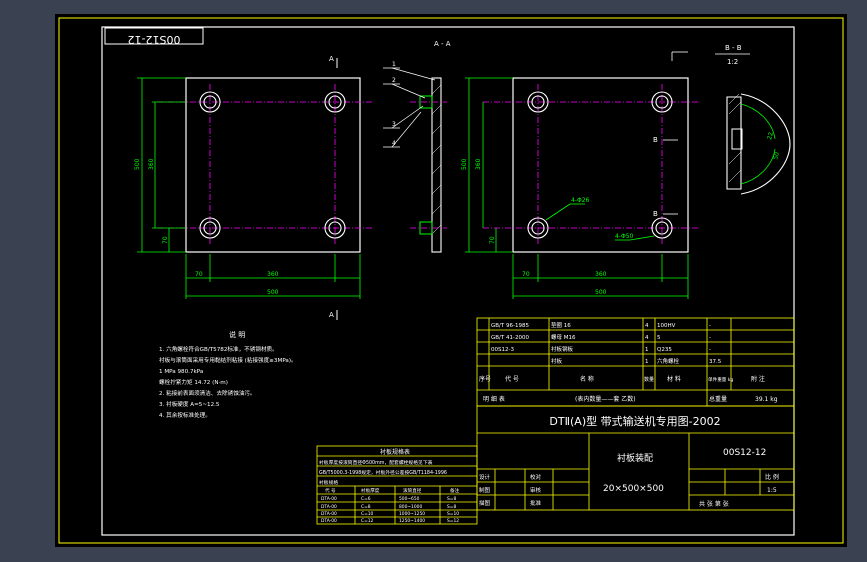 This screenshot has width=867, height=562. Describe the element at coordinates (485, 490) in the screenshot. I see `svg-text: 制图` at that location.